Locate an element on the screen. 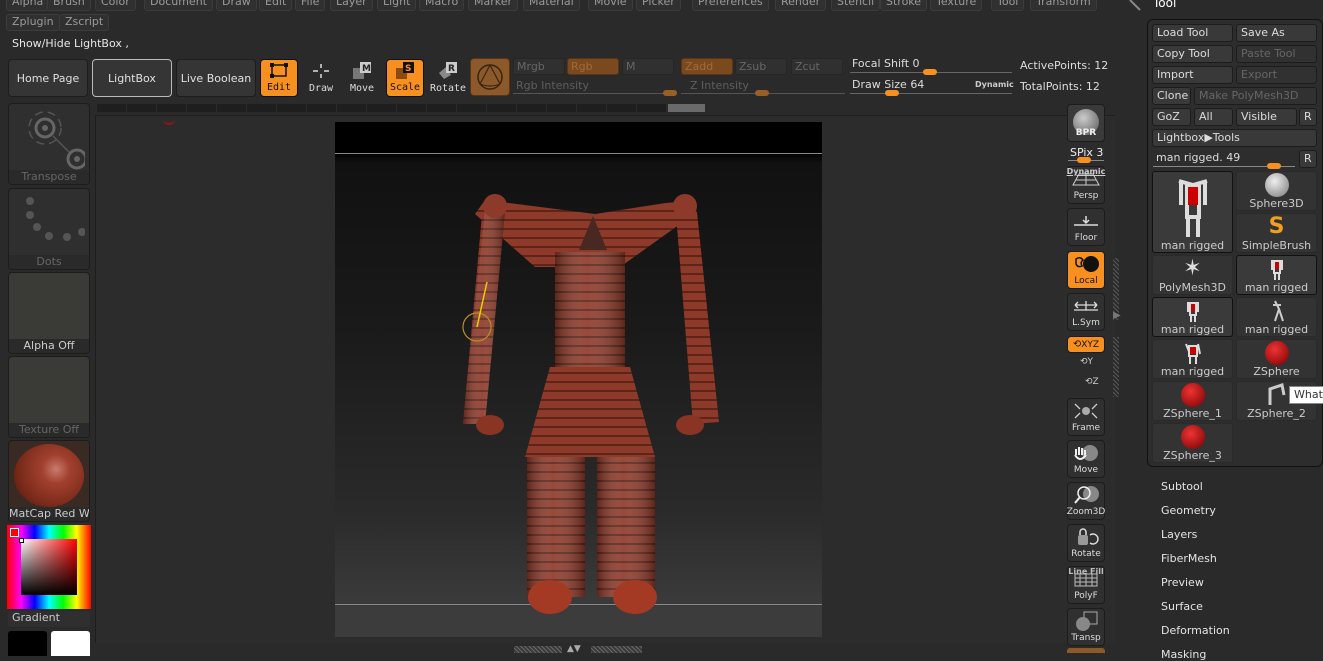 The width and height of the screenshot is (1323, 661). rotate-view-button: Rotate is located at coordinates (1086, 543).